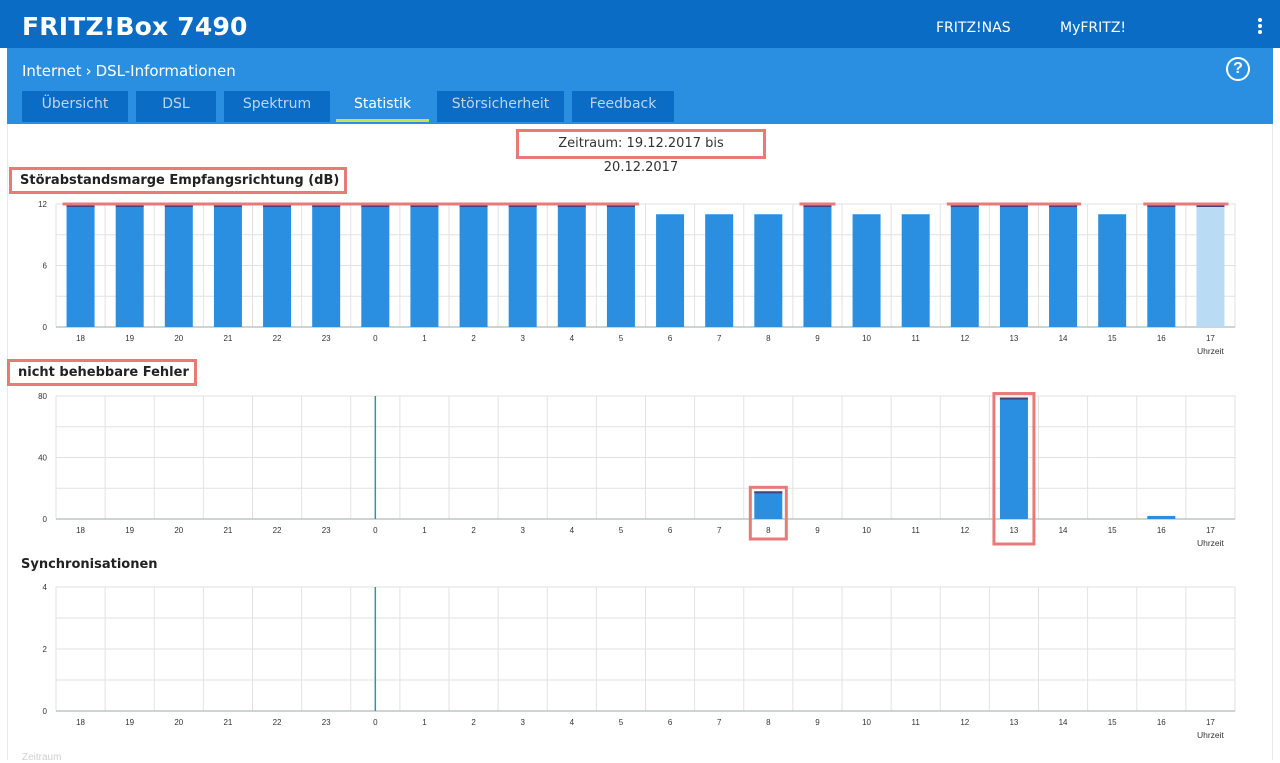 The height and width of the screenshot is (763, 1280). Describe the element at coordinates (1238, 69) in the screenshot. I see `help-icon: ?` at that location.